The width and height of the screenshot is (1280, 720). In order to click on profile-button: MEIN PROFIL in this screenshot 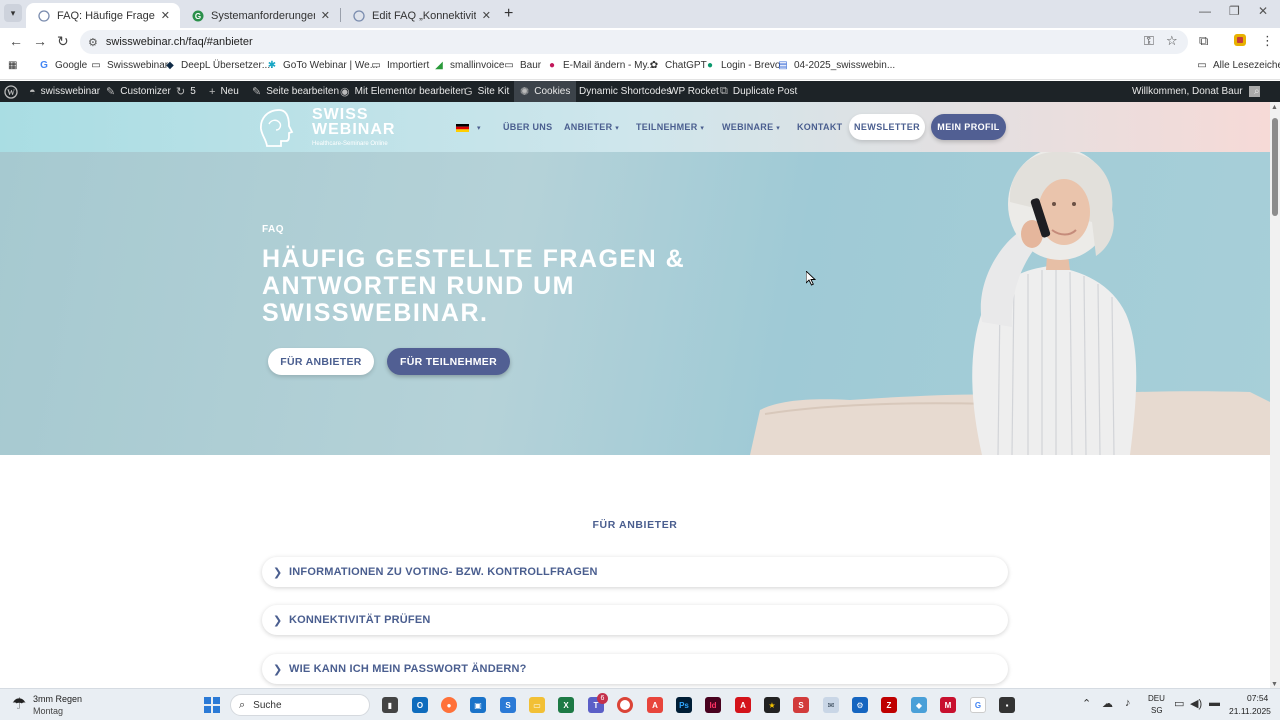, I will do `click(968, 127)`.